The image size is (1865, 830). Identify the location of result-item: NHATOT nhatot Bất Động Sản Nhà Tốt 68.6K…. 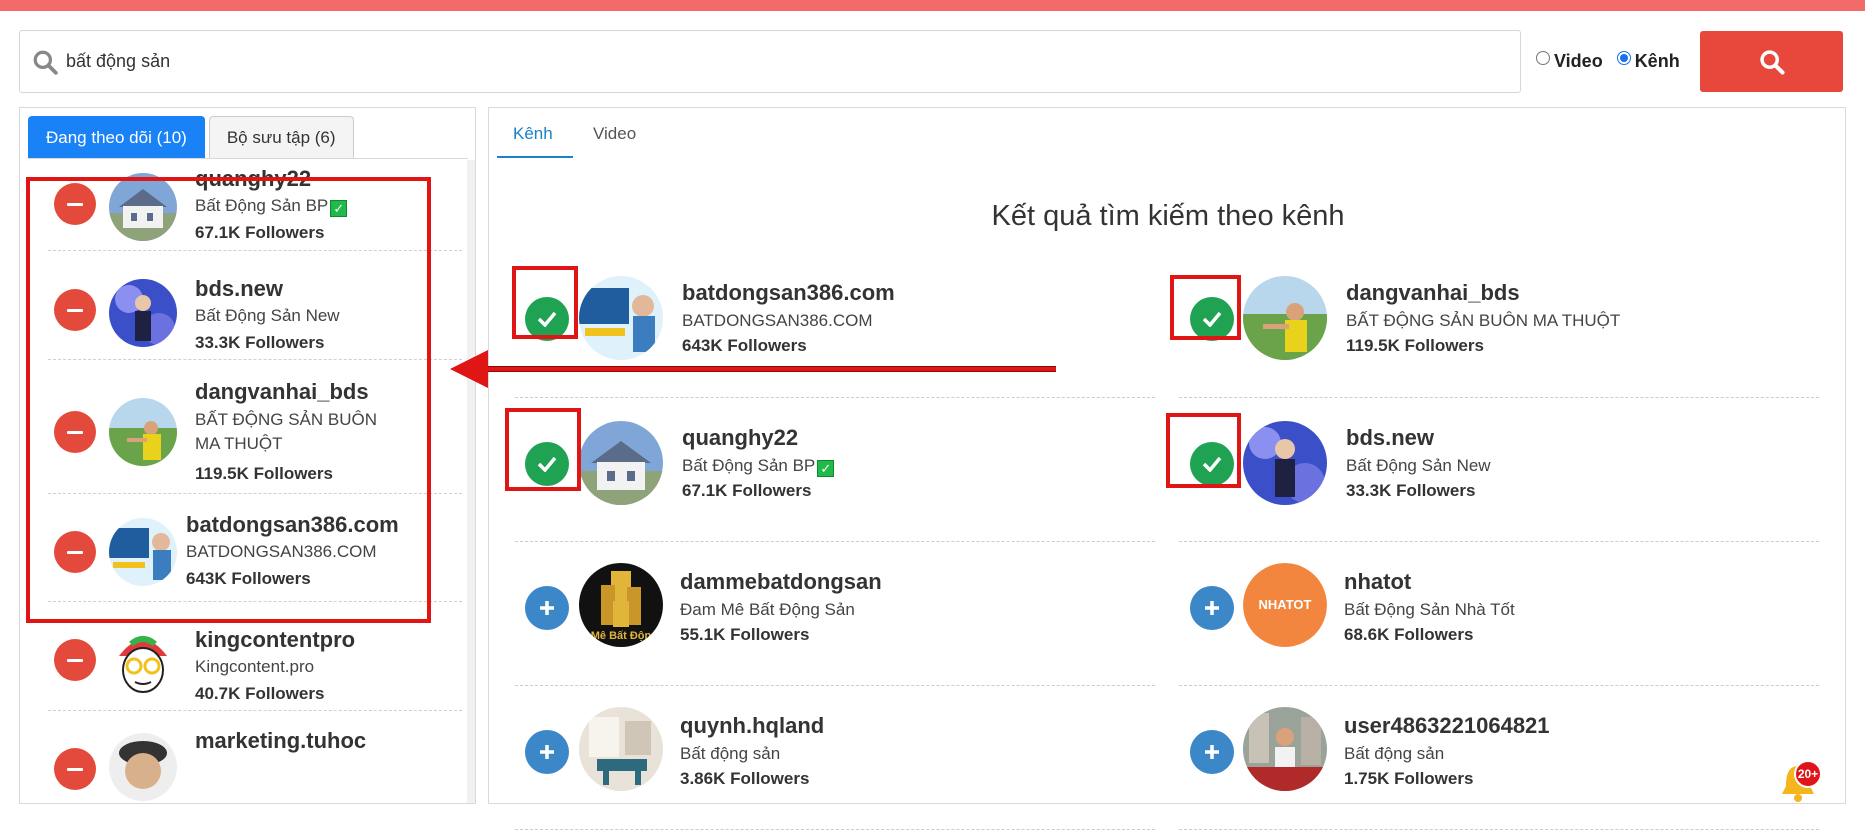
(1499, 617).